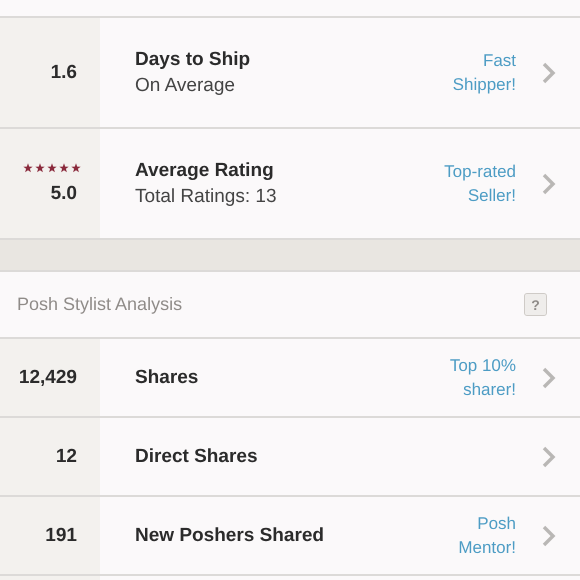  Describe the element at coordinates (483, 377) in the screenshot. I see `badge-link: Top 10% sharer!` at that location.